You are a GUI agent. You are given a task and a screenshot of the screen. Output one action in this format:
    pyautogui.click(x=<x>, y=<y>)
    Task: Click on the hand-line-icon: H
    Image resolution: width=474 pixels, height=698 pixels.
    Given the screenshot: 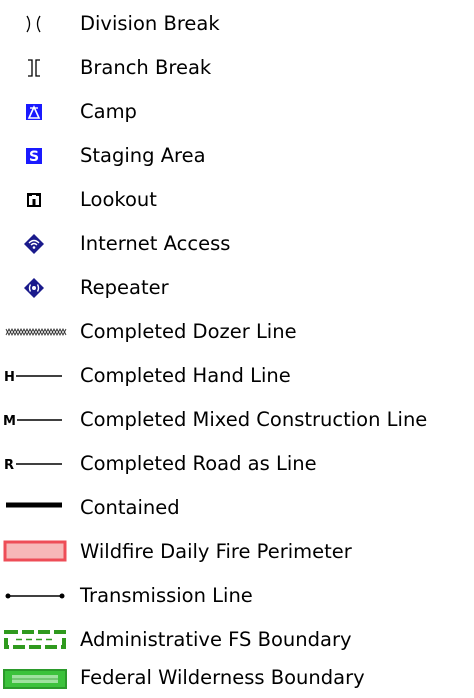 What is the action you would take?
    pyautogui.click(x=36, y=376)
    